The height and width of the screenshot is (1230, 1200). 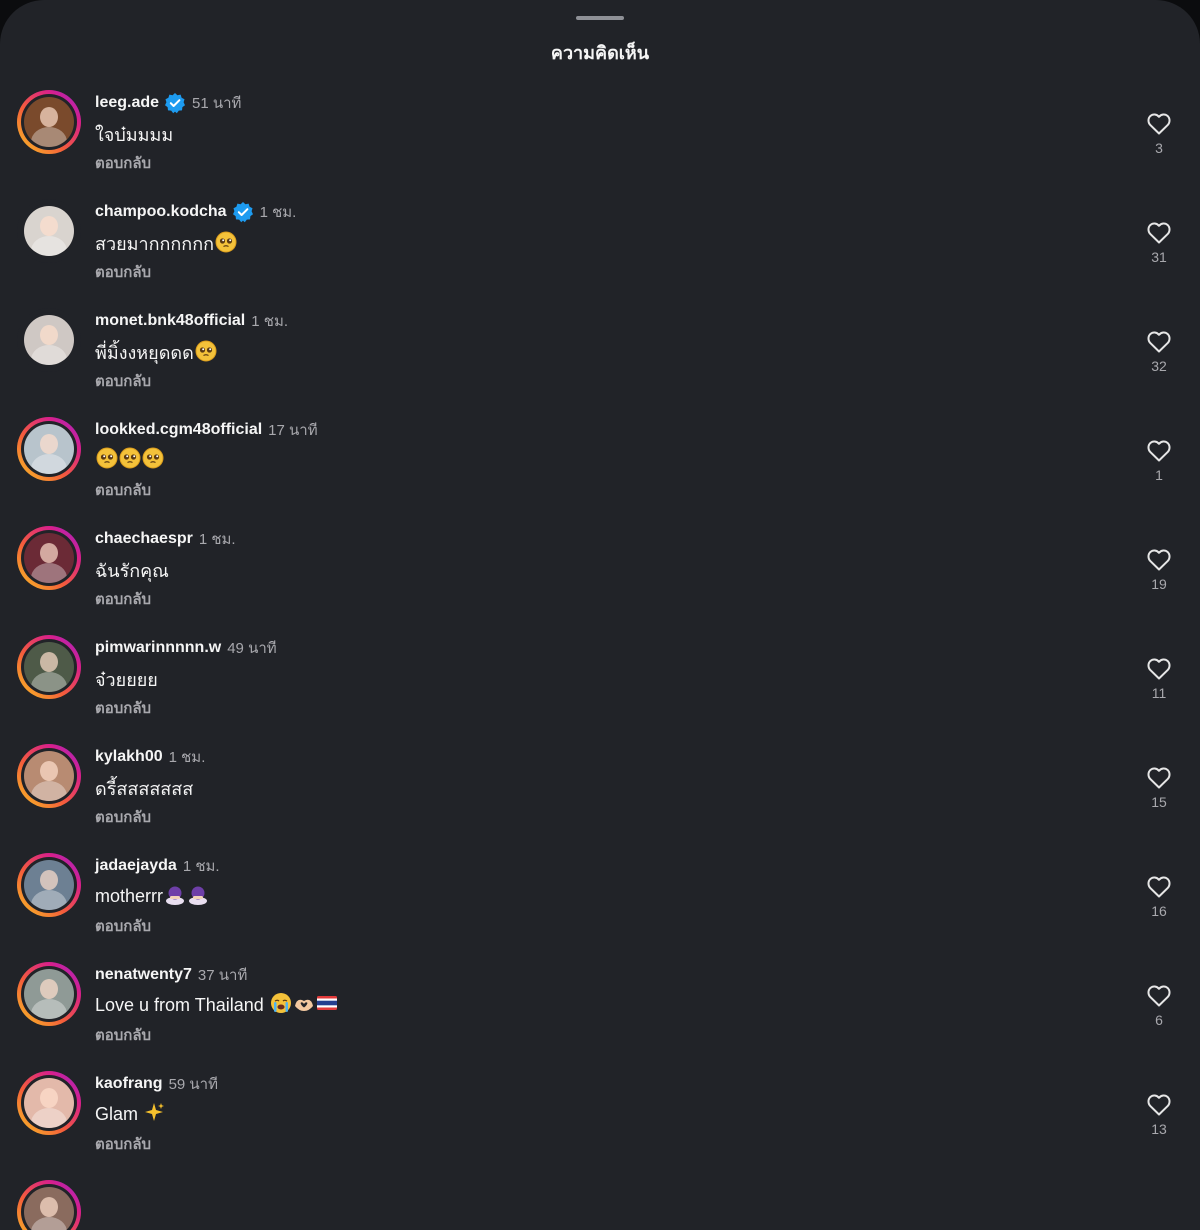 I want to click on drag-handle, so click(x=600, y=18).